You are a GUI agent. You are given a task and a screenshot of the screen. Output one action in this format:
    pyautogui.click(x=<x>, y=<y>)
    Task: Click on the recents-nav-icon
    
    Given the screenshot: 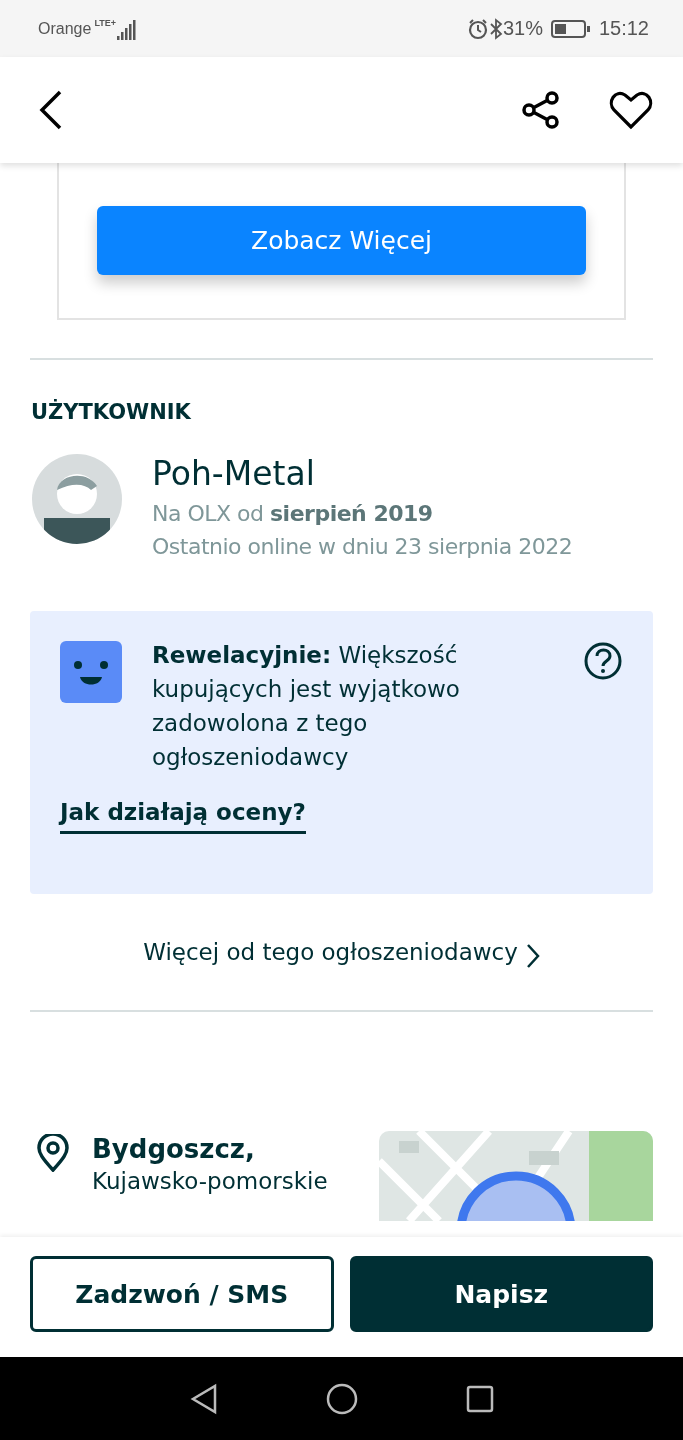 What is the action you would take?
    pyautogui.click(x=479, y=1398)
    